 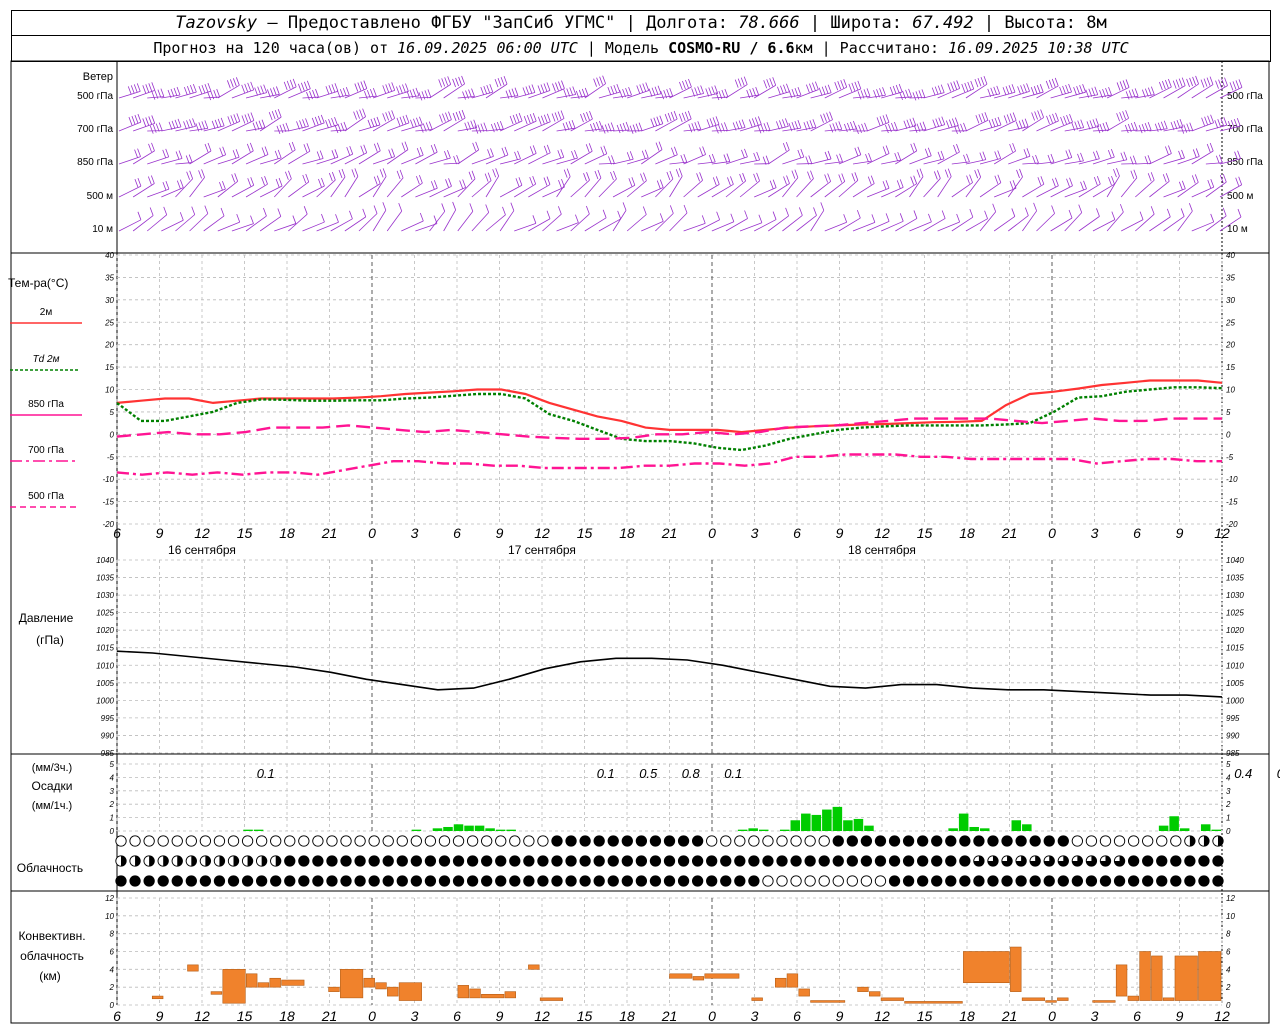 What do you see at coordinates (108, 502) in the screenshot?
I see `tick-label: -15` at bounding box center [108, 502].